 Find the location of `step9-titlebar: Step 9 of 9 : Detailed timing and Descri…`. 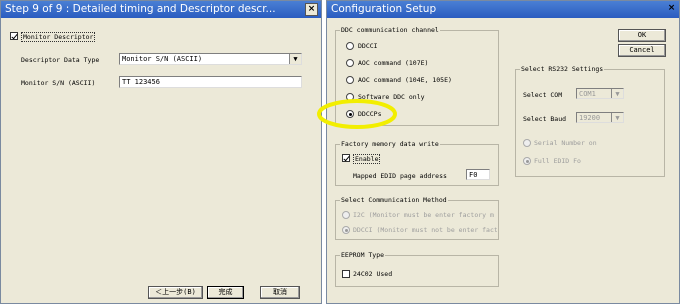

step9-titlebar: Step 9 of 9 : Detailed timing and Descri… is located at coordinates (161, 9).